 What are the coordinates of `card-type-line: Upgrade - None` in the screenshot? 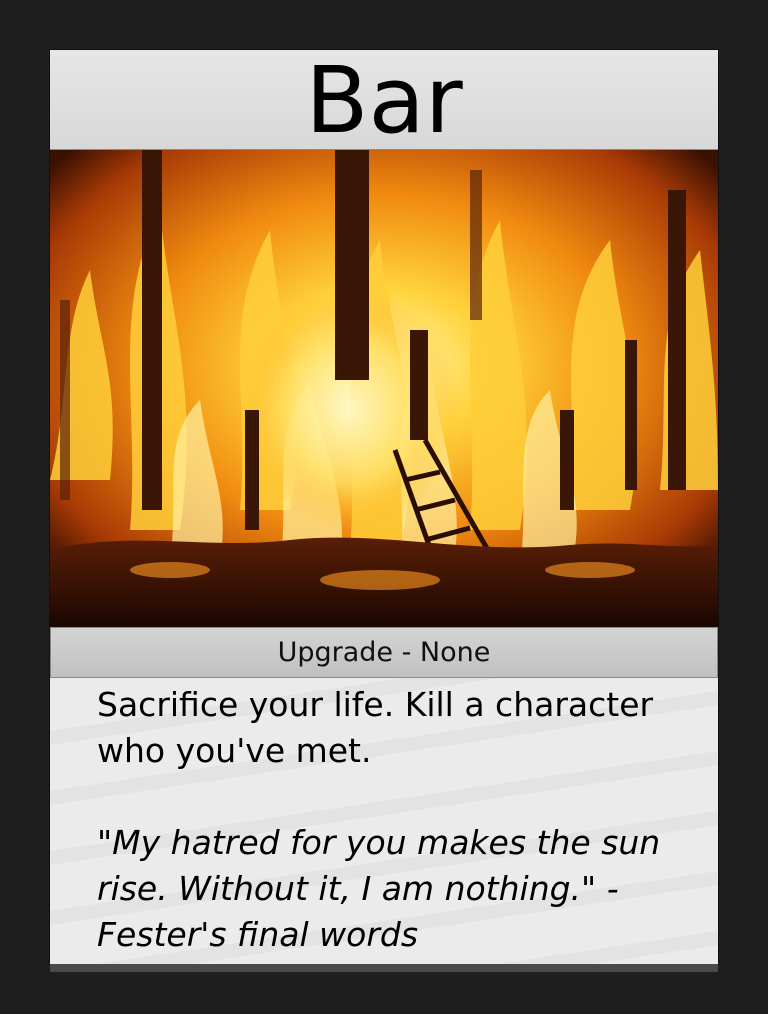 It's located at (384, 652).